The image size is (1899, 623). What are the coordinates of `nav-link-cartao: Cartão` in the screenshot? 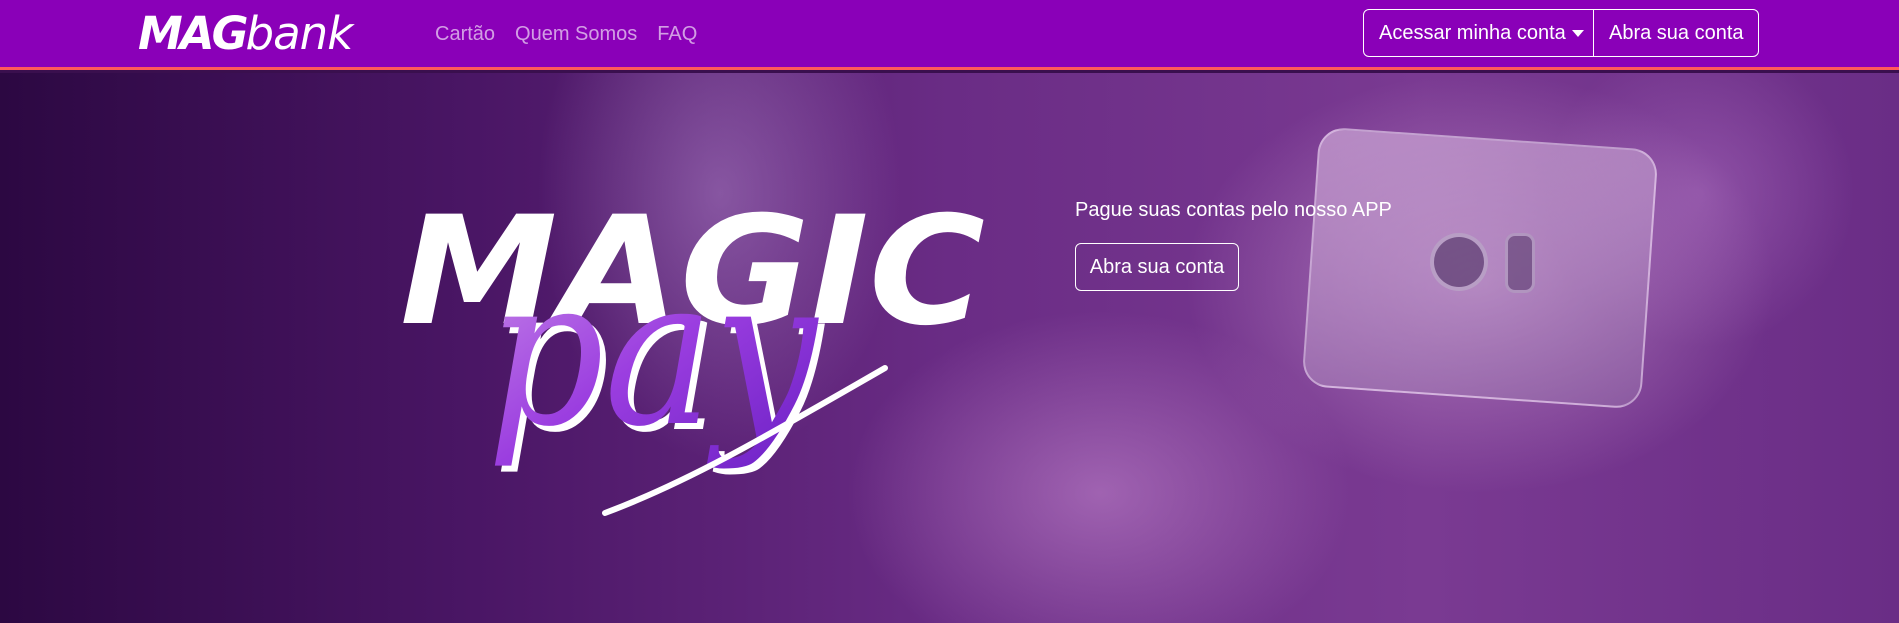 It's located at (465, 34).